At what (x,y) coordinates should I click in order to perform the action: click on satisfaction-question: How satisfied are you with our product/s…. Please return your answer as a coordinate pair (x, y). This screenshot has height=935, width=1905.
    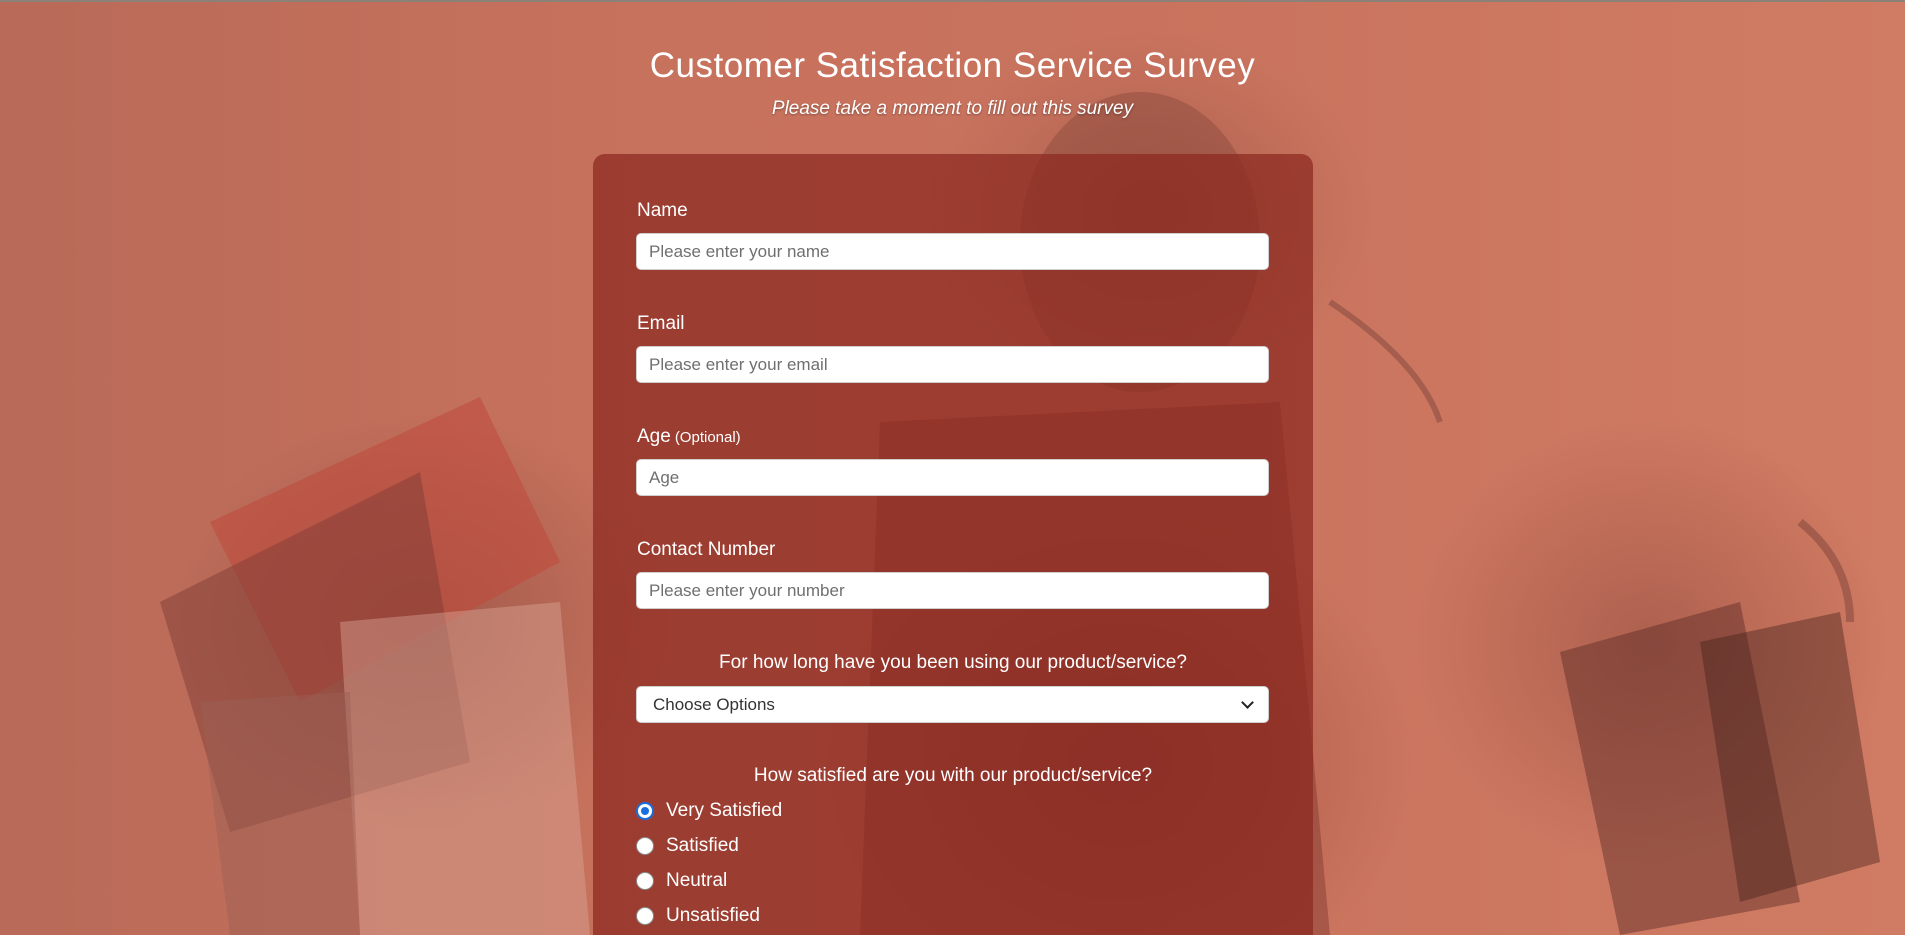
    Looking at the image, I should click on (953, 775).